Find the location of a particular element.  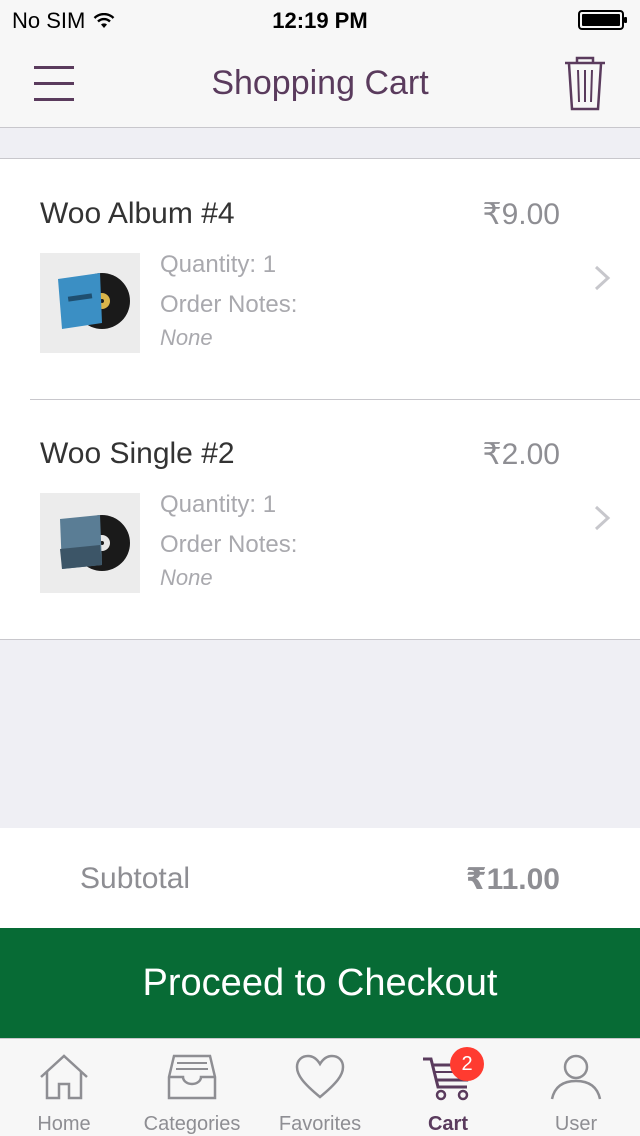

status-time: 12:19 PM is located at coordinates (320, 20).